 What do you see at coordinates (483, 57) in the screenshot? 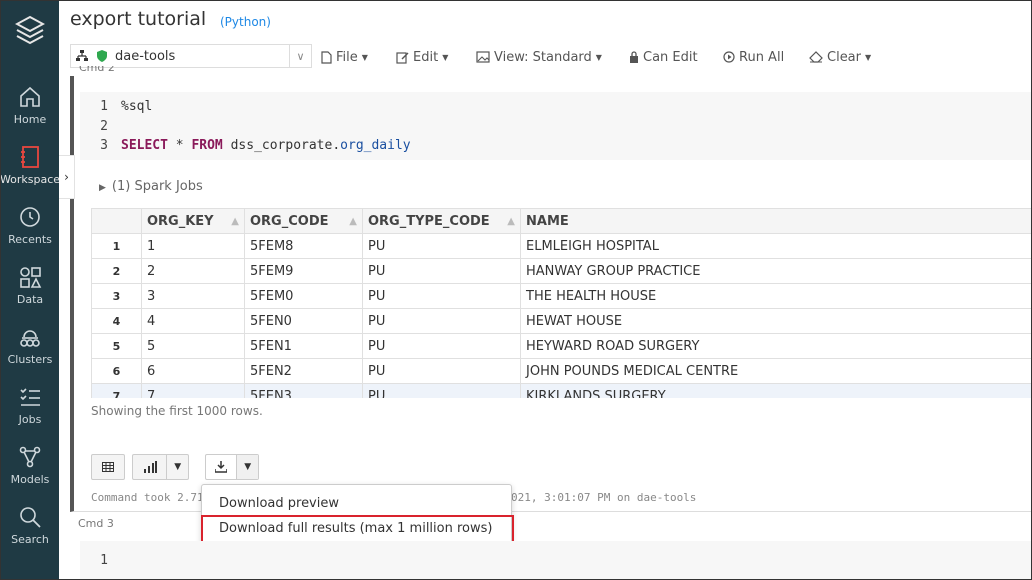
I see `image-icon` at bounding box center [483, 57].